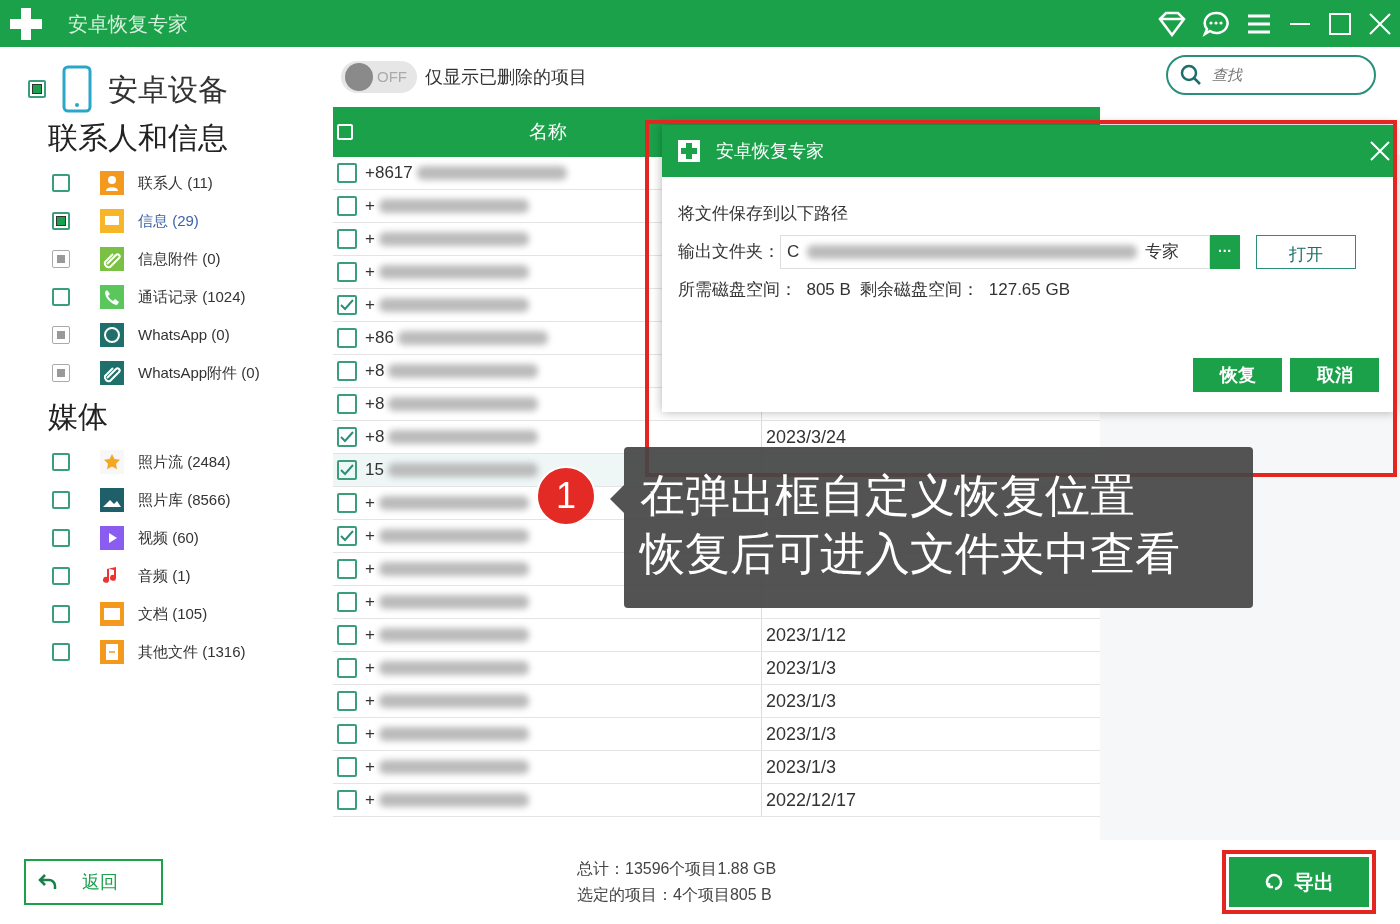 This screenshot has height=924, width=1400. I want to click on contact-icon, so click(112, 183).